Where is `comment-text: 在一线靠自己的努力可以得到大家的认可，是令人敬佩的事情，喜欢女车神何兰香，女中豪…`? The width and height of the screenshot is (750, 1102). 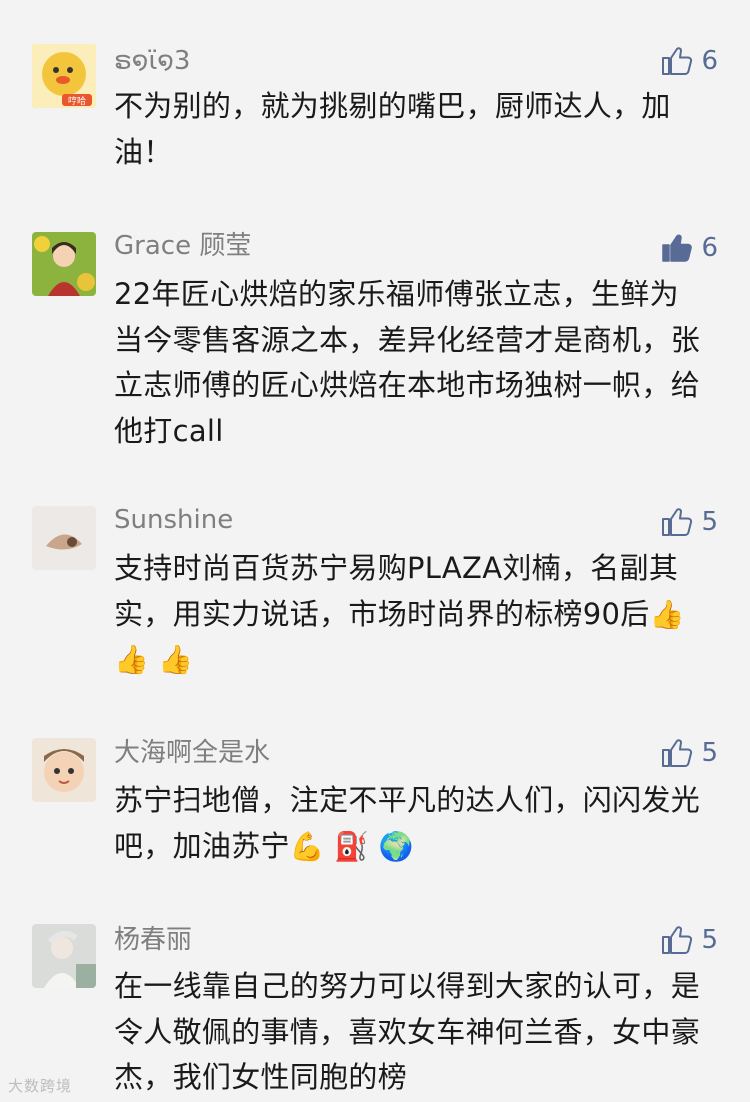 comment-text: 在一线靠自己的努力可以得到大家的认可，是令人敬佩的事情，喜欢女车神何兰香，女中豪… is located at coordinates (409, 1032).